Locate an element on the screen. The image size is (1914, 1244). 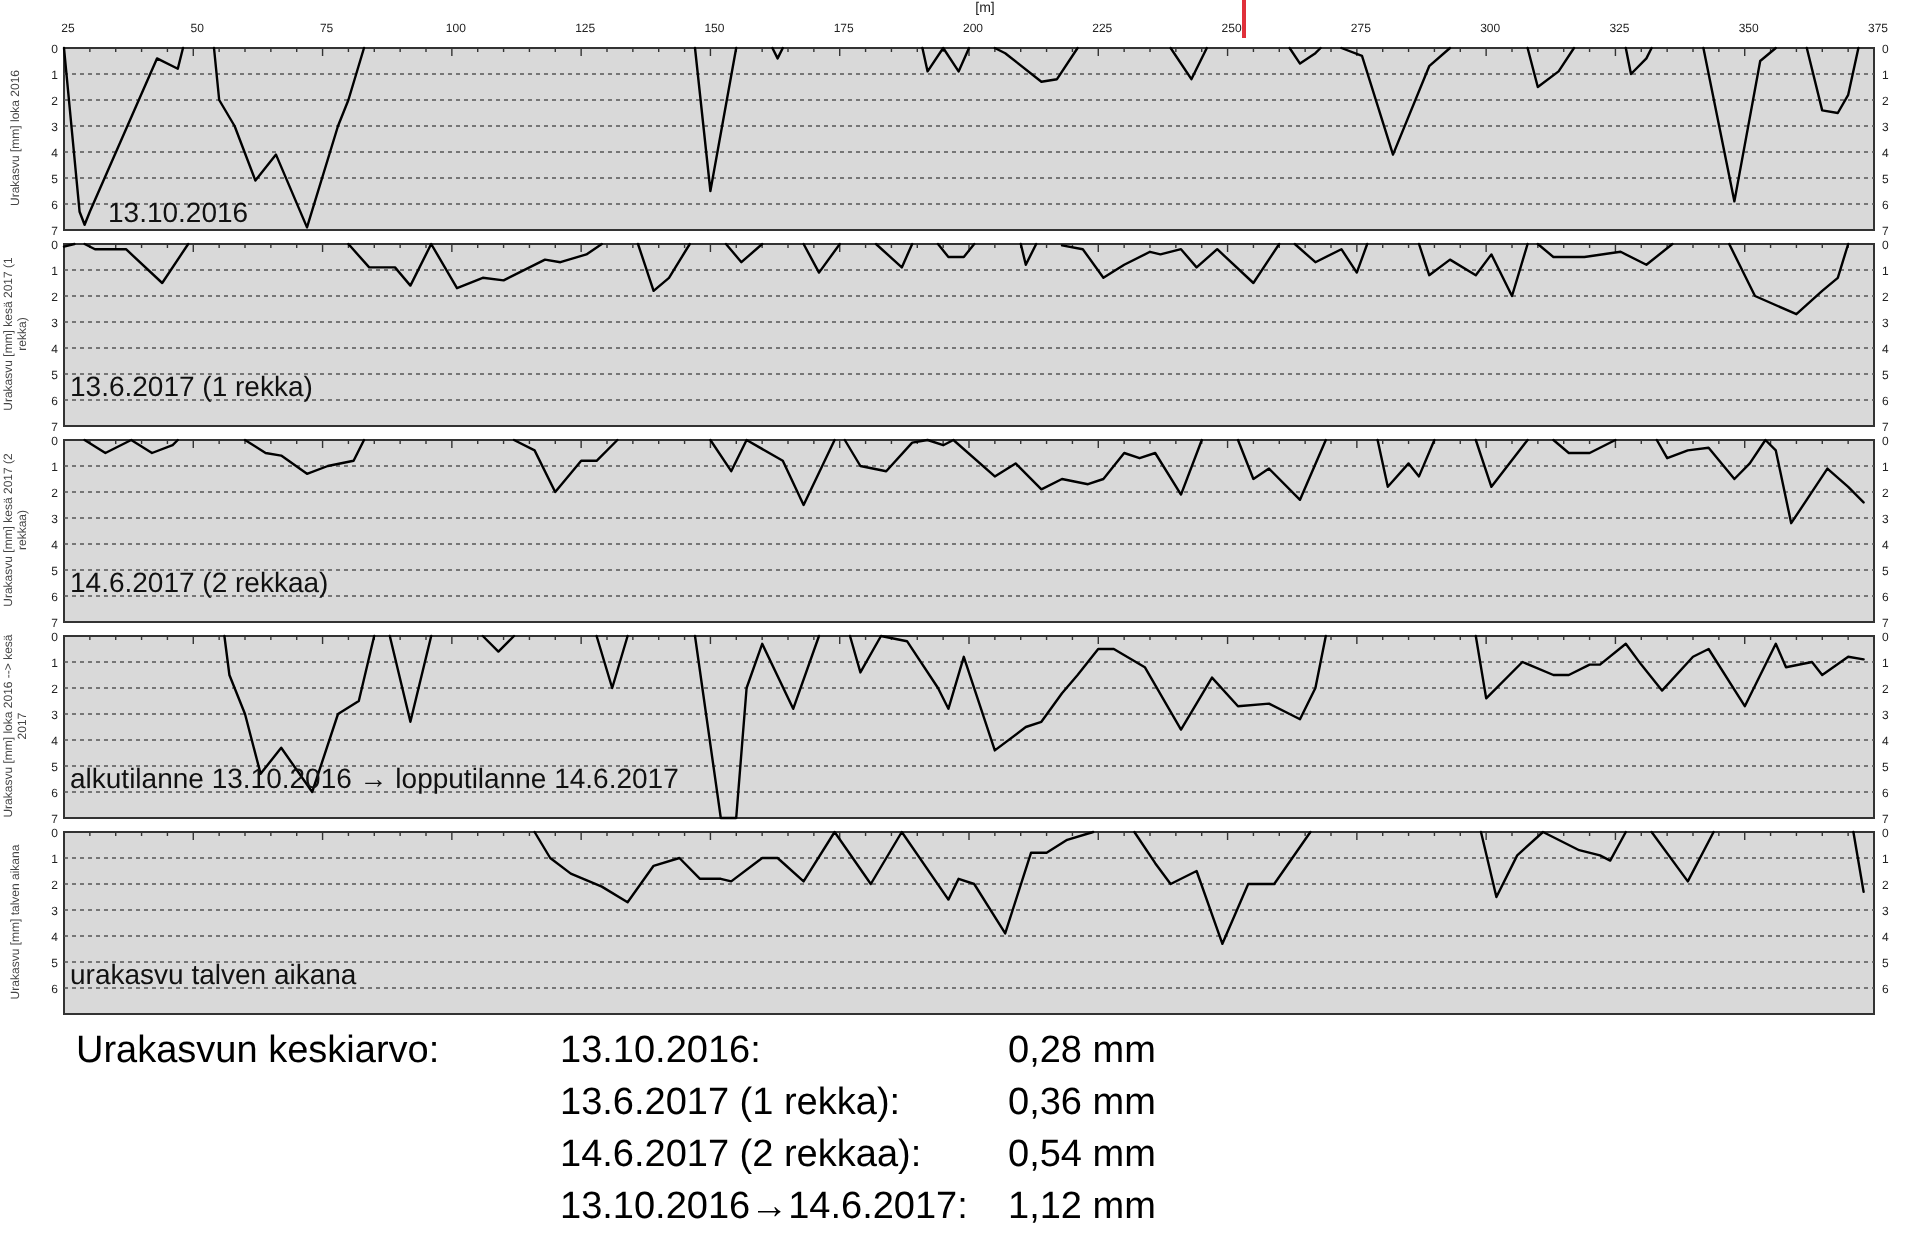
summary-label: 14.6.2017 (2 rekkaa): is located at coordinates (742, 1156).